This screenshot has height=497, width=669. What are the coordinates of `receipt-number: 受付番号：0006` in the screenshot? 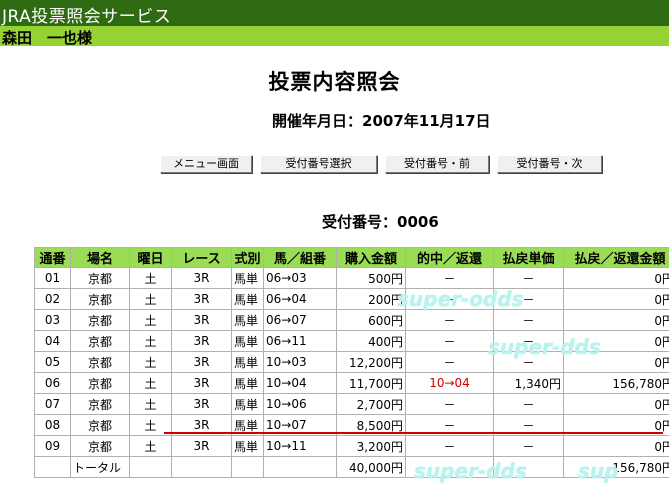 It's located at (380, 221).